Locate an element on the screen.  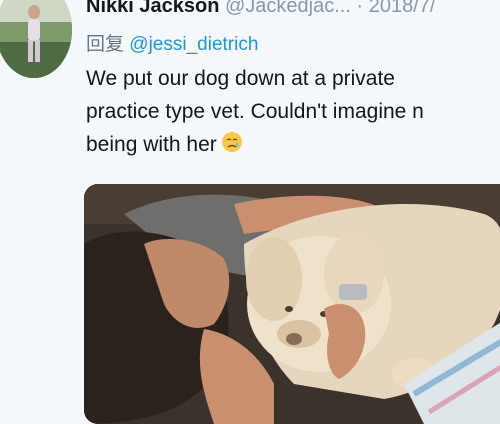
author-name: Nikki Jackson is located at coordinates (152, 8).